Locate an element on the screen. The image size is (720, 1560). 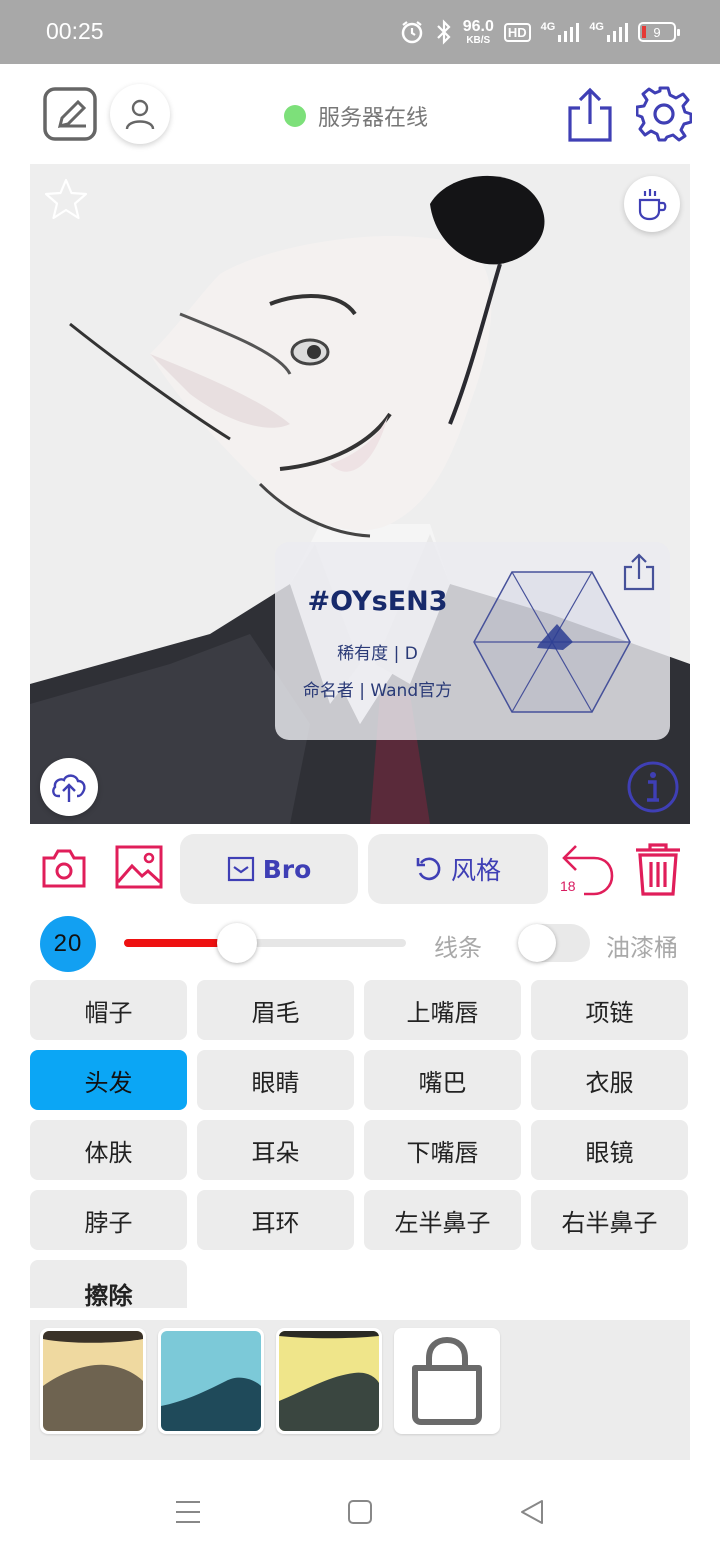
gear-icon is located at coordinates (664, 114).